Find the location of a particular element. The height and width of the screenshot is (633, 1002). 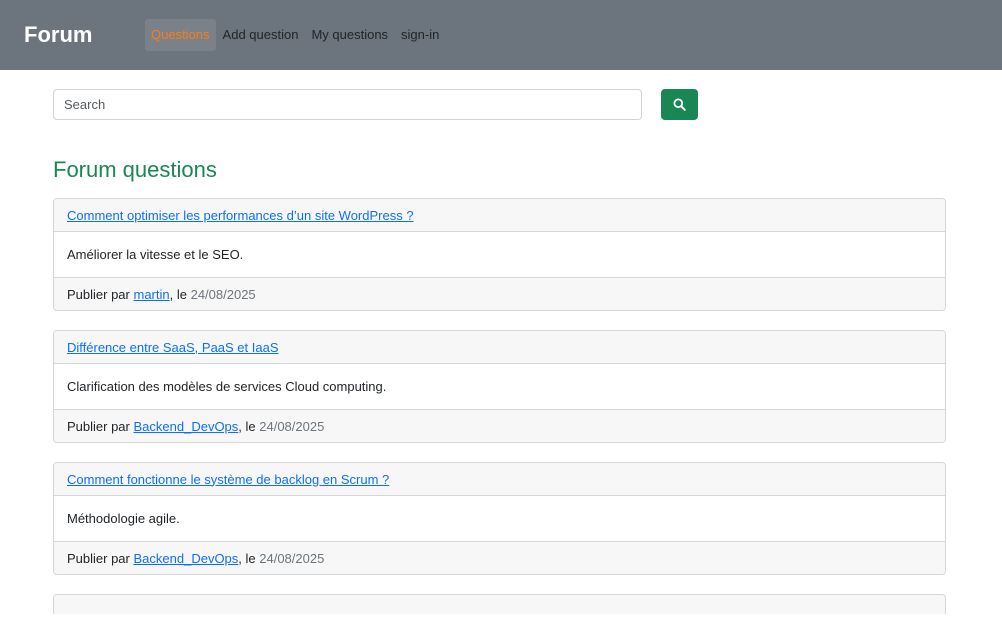

search-button is located at coordinates (679, 104).